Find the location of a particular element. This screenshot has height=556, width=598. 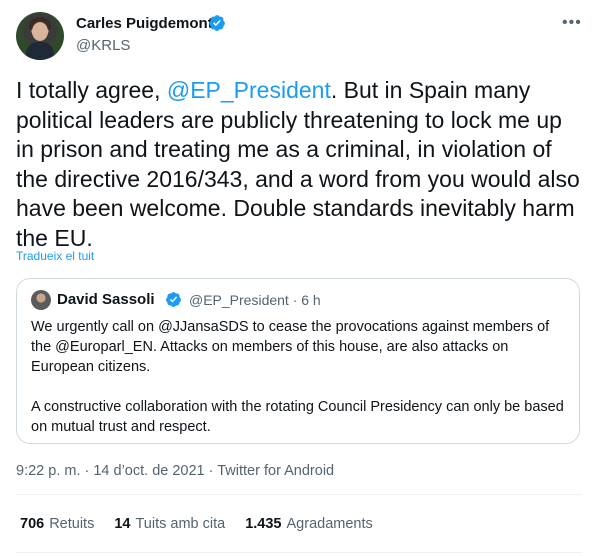

quoted-avatar is located at coordinates (41, 300).